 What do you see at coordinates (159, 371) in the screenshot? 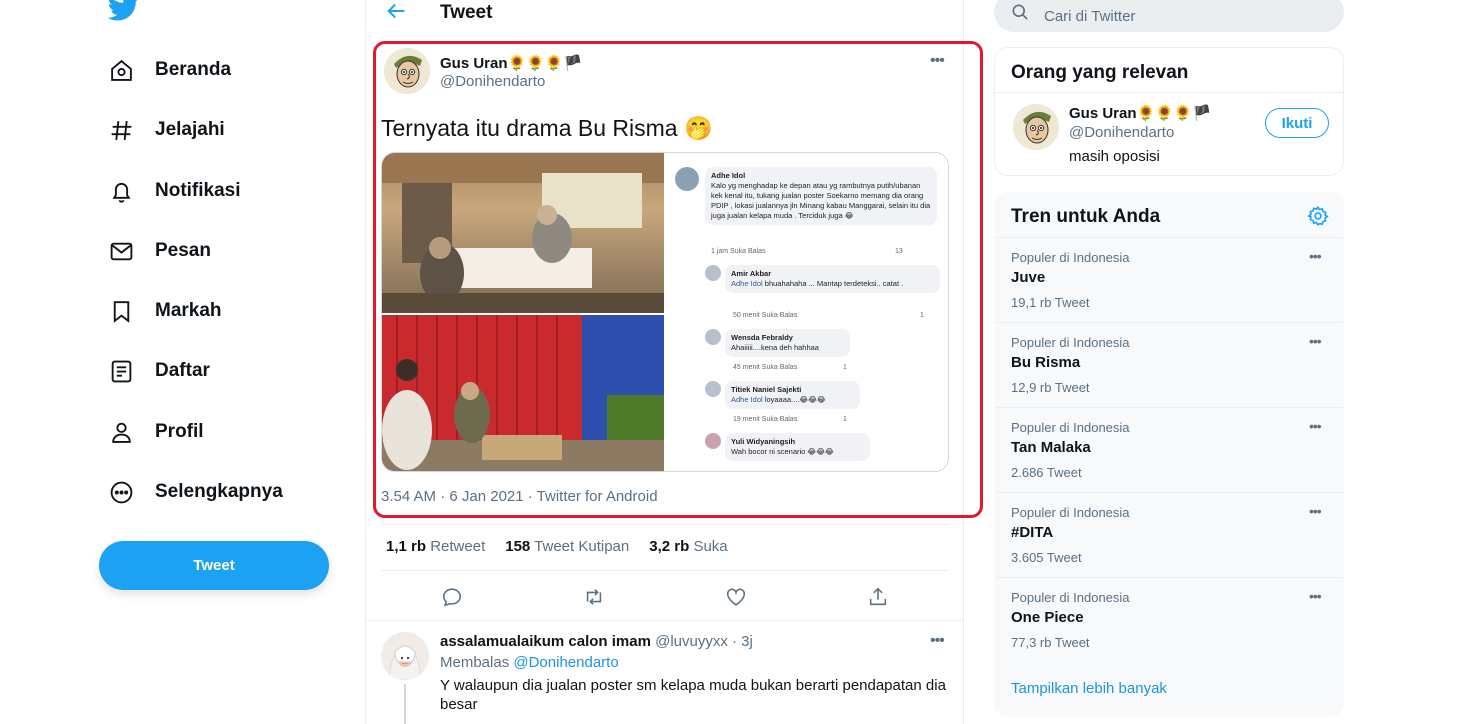
I see `nav-item-daftar: Daftar` at bounding box center [159, 371].